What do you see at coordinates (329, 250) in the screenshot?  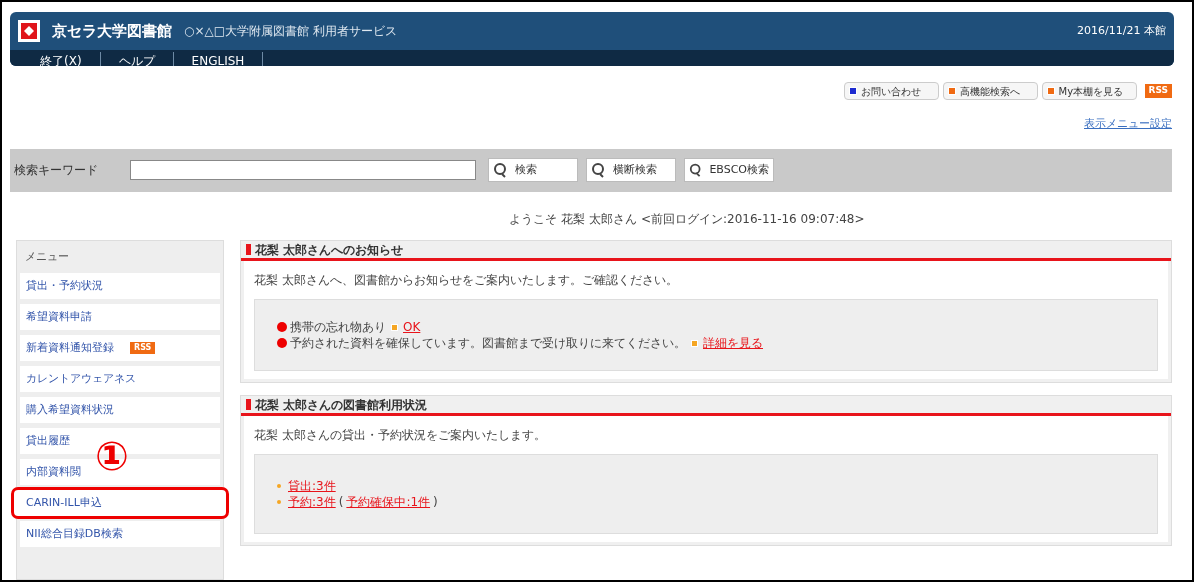 I see `panel-title: 花梨 太郎さんへのお知らせ` at bounding box center [329, 250].